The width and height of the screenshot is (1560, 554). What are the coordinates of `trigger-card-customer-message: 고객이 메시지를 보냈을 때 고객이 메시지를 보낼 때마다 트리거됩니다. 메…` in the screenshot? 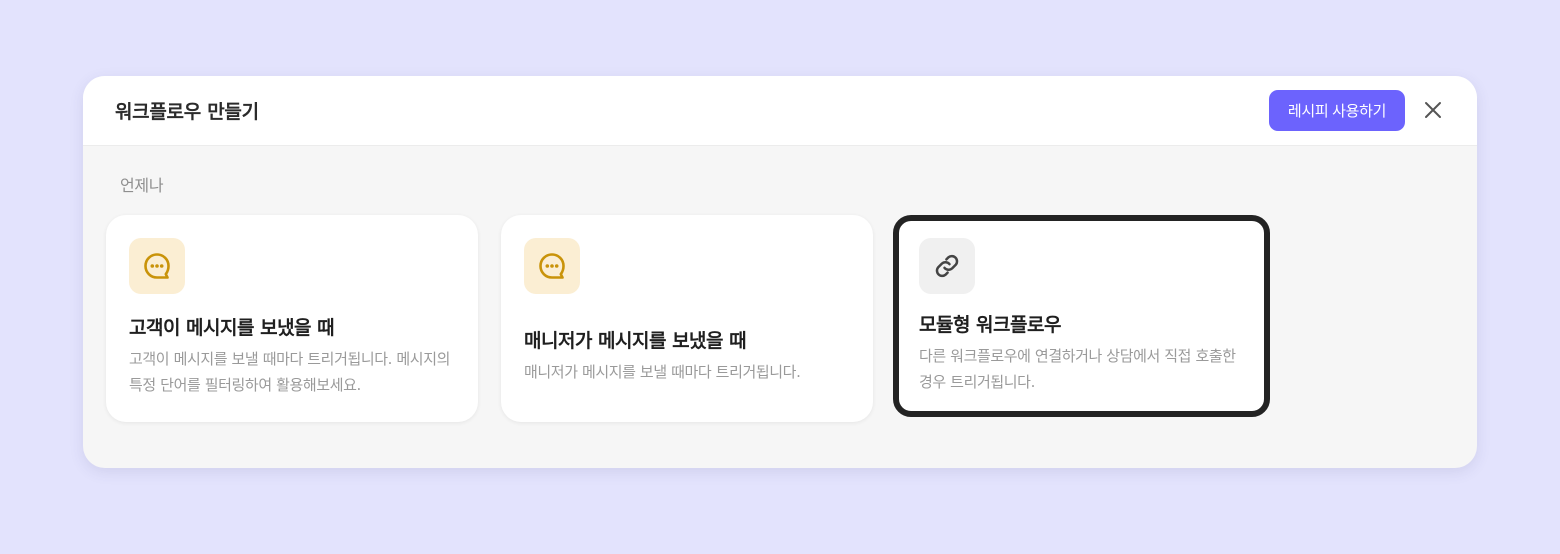 It's located at (292, 318).